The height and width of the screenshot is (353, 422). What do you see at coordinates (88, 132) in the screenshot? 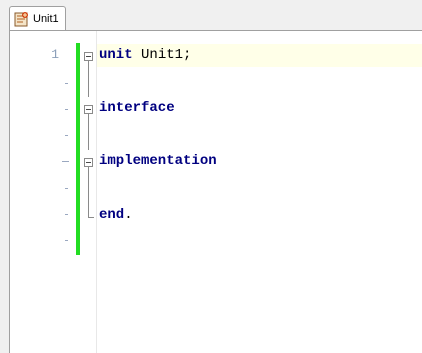
I see `fold-guide-interface` at bounding box center [88, 132].